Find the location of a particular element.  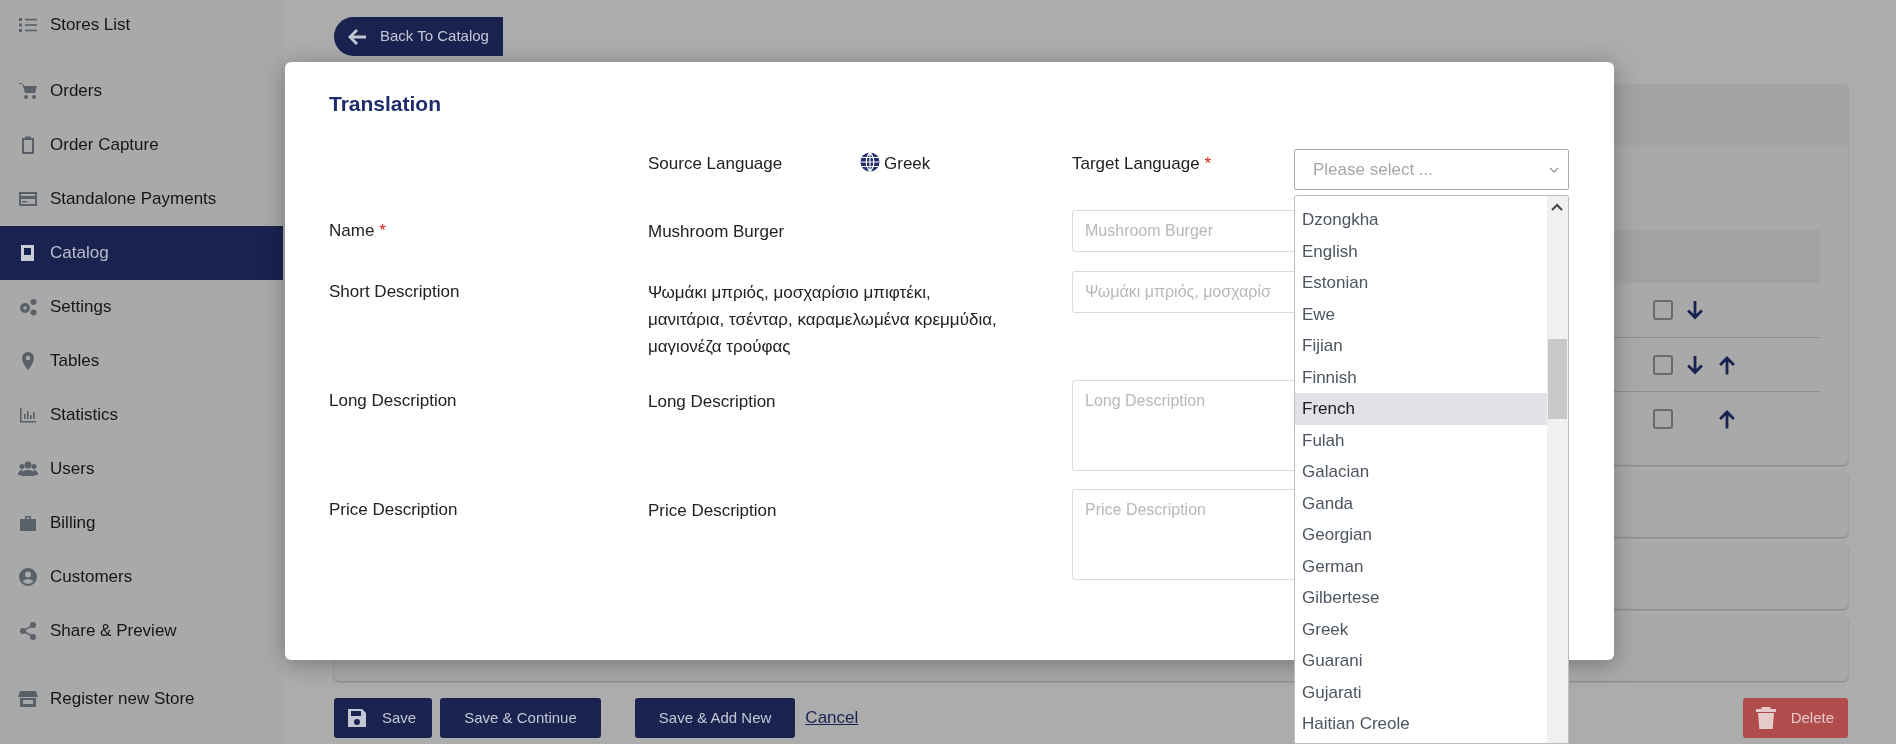

dropdown-option: Gujarati is located at coordinates (1421, 692).